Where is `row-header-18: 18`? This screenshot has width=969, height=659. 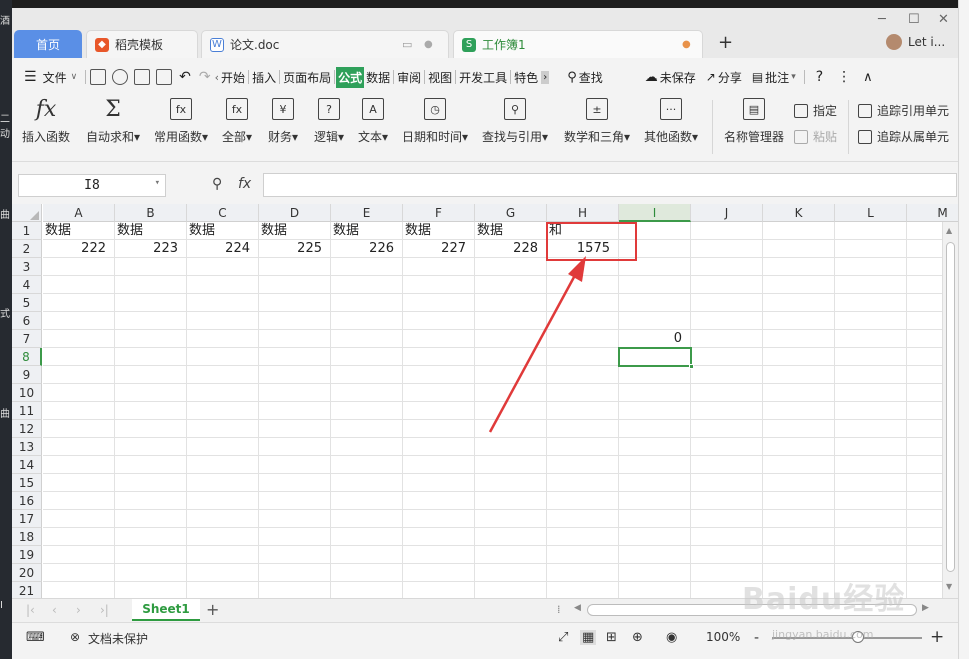 row-header-18: 18 is located at coordinates (27, 537).